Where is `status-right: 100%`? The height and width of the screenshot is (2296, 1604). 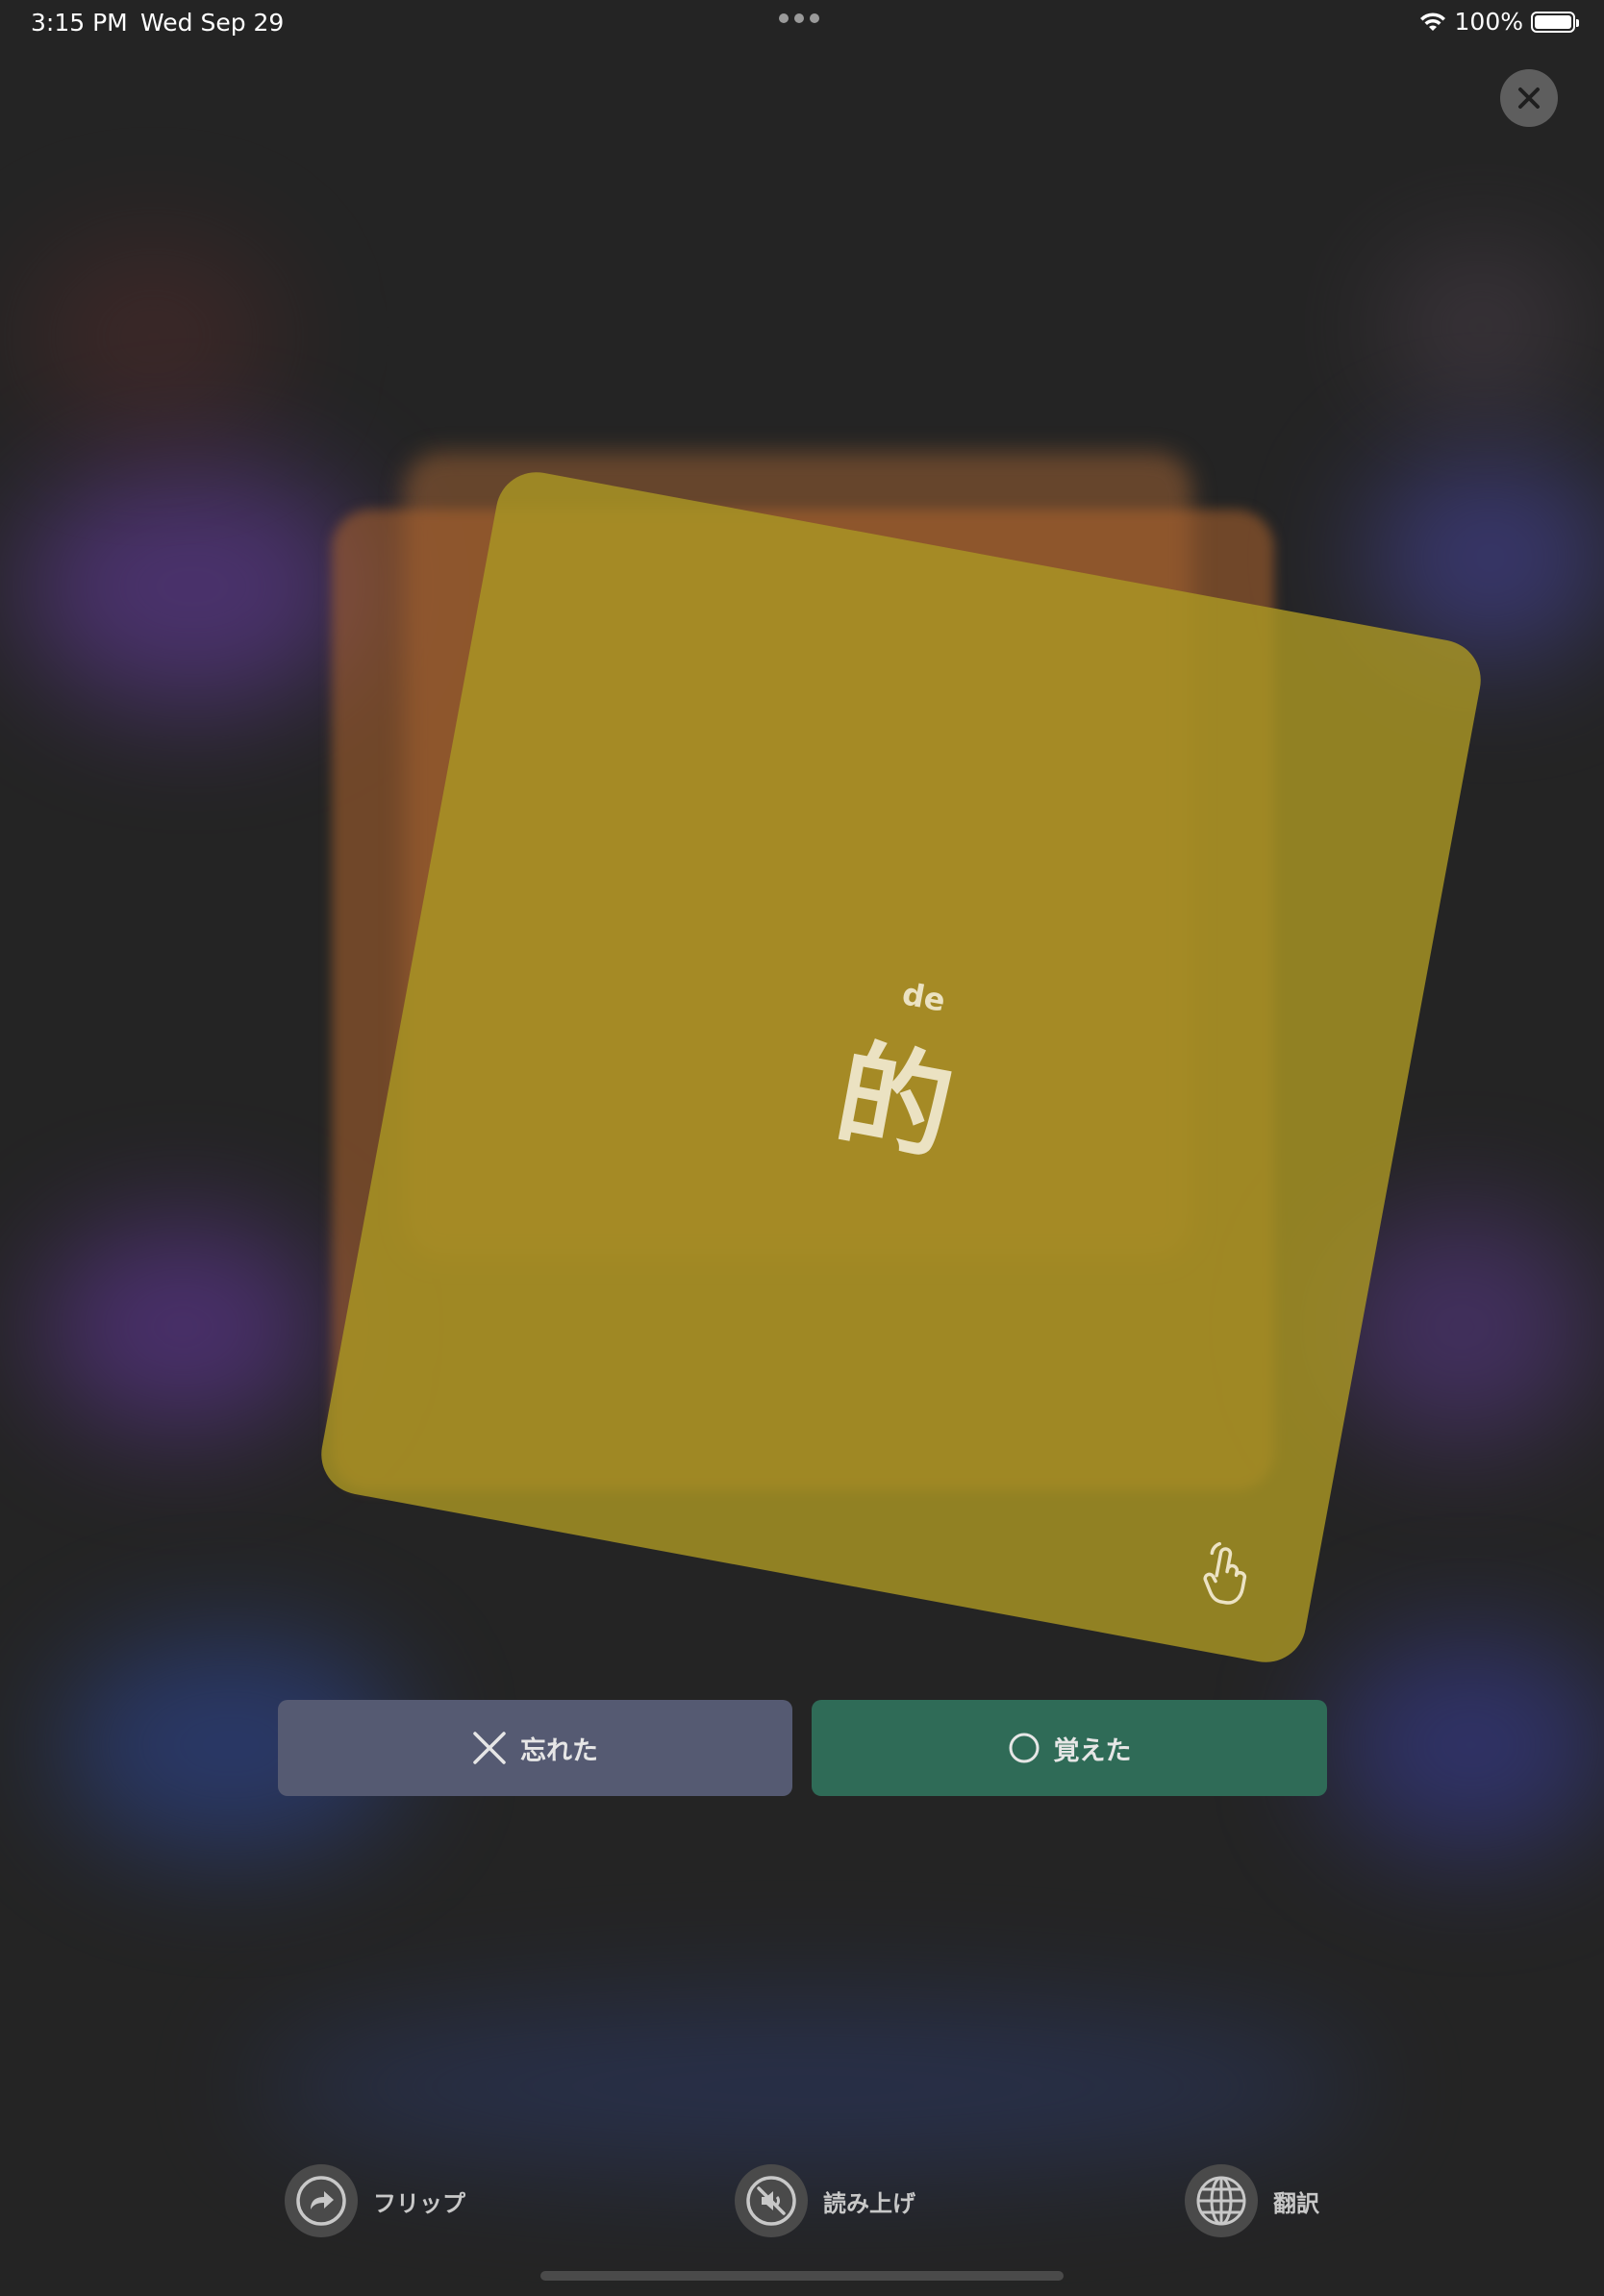
status-right: 100% is located at coordinates (1498, 22).